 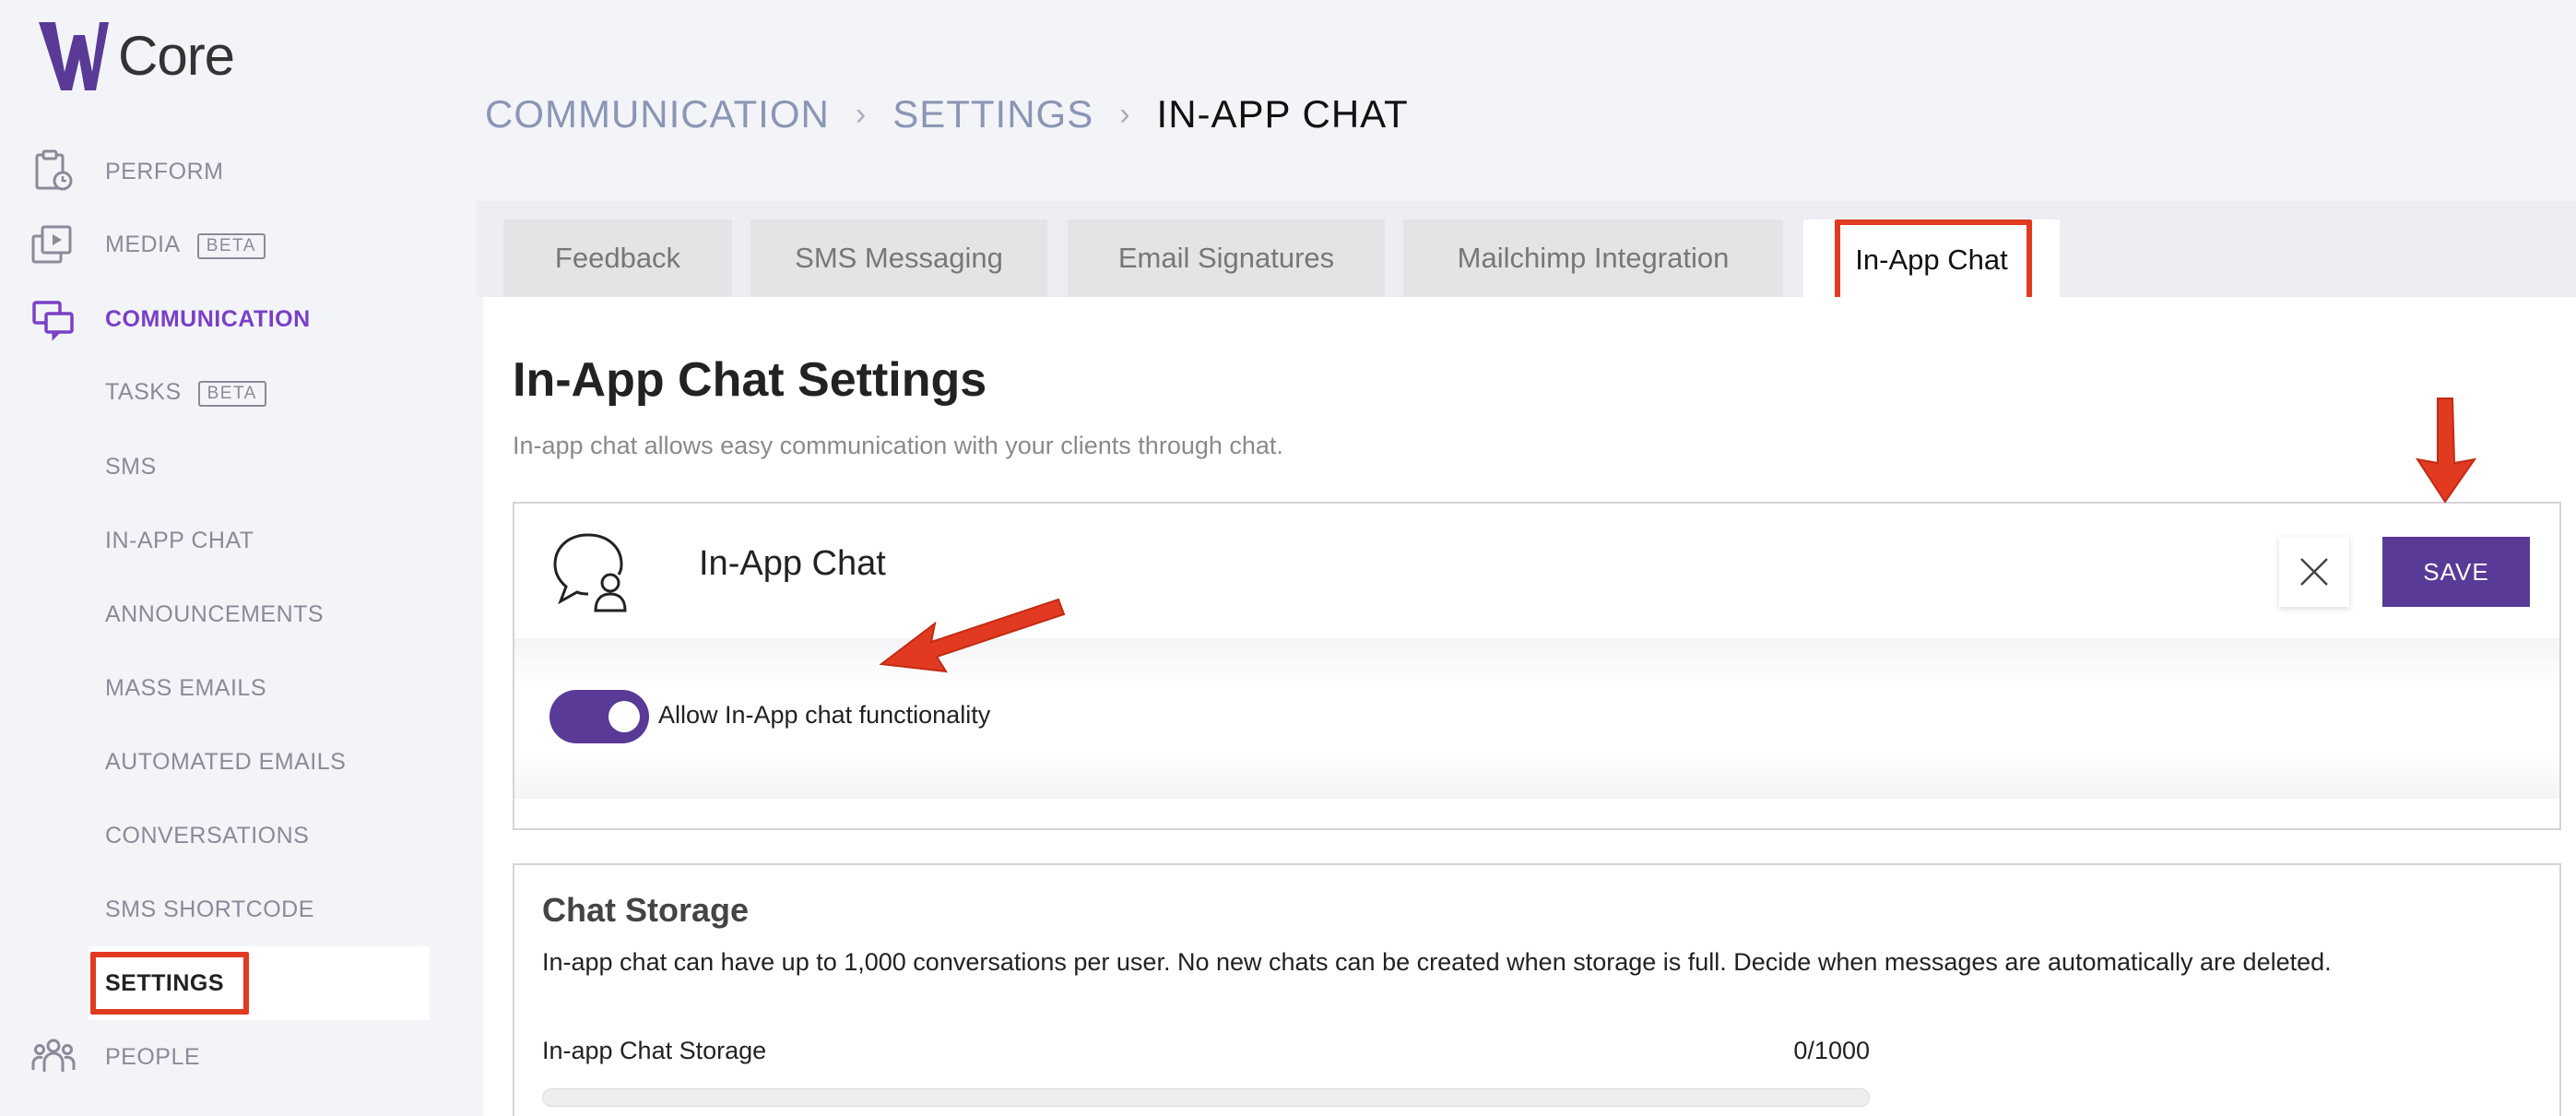 I want to click on save-button: SAVE, so click(x=2456, y=572).